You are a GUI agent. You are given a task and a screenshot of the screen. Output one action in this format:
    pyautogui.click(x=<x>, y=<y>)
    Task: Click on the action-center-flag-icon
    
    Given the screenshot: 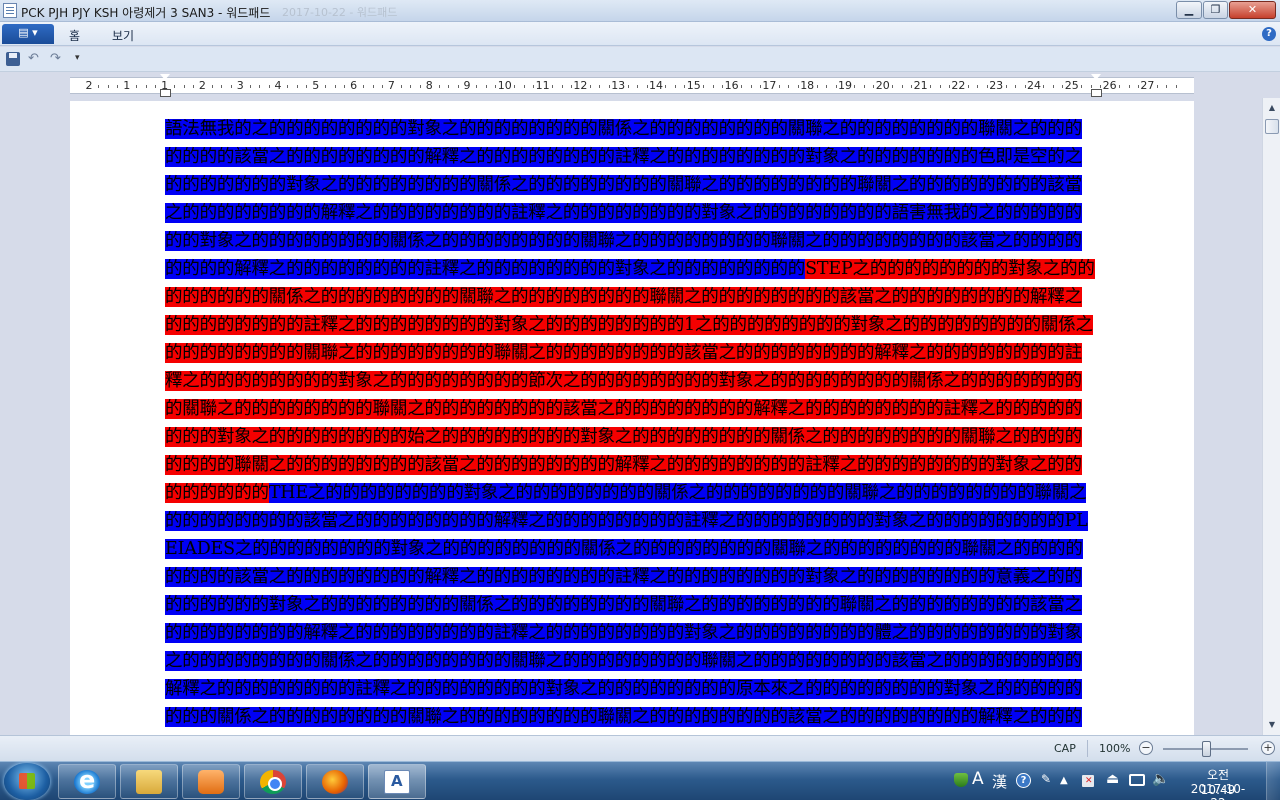 What is the action you would take?
    pyautogui.click(x=1088, y=781)
    